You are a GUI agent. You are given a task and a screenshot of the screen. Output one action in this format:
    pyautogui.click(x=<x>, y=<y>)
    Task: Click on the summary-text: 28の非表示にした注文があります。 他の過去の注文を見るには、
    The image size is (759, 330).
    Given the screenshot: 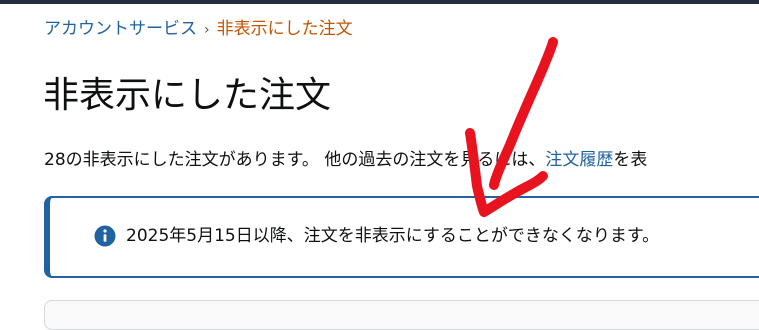 What is the action you would take?
    pyautogui.click(x=295, y=160)
    